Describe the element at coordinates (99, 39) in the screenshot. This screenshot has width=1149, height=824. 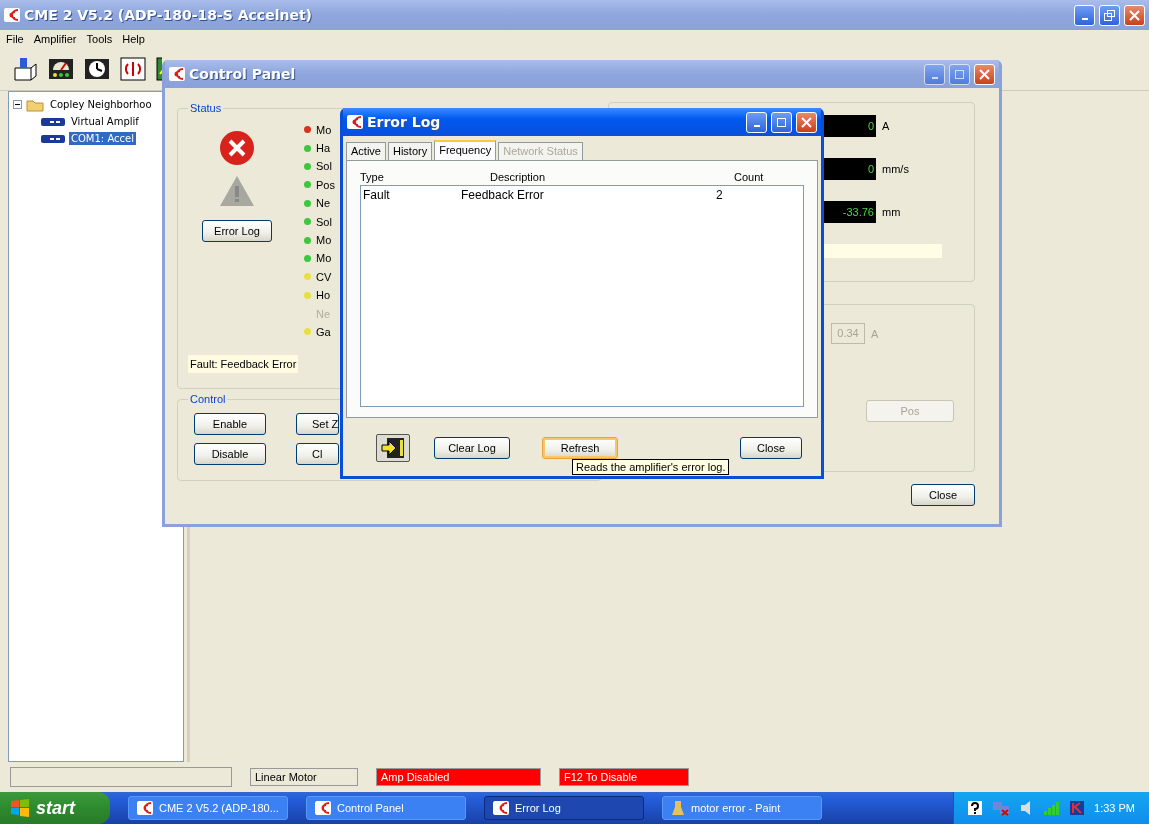
I see `menu-item: Tools` at that location.